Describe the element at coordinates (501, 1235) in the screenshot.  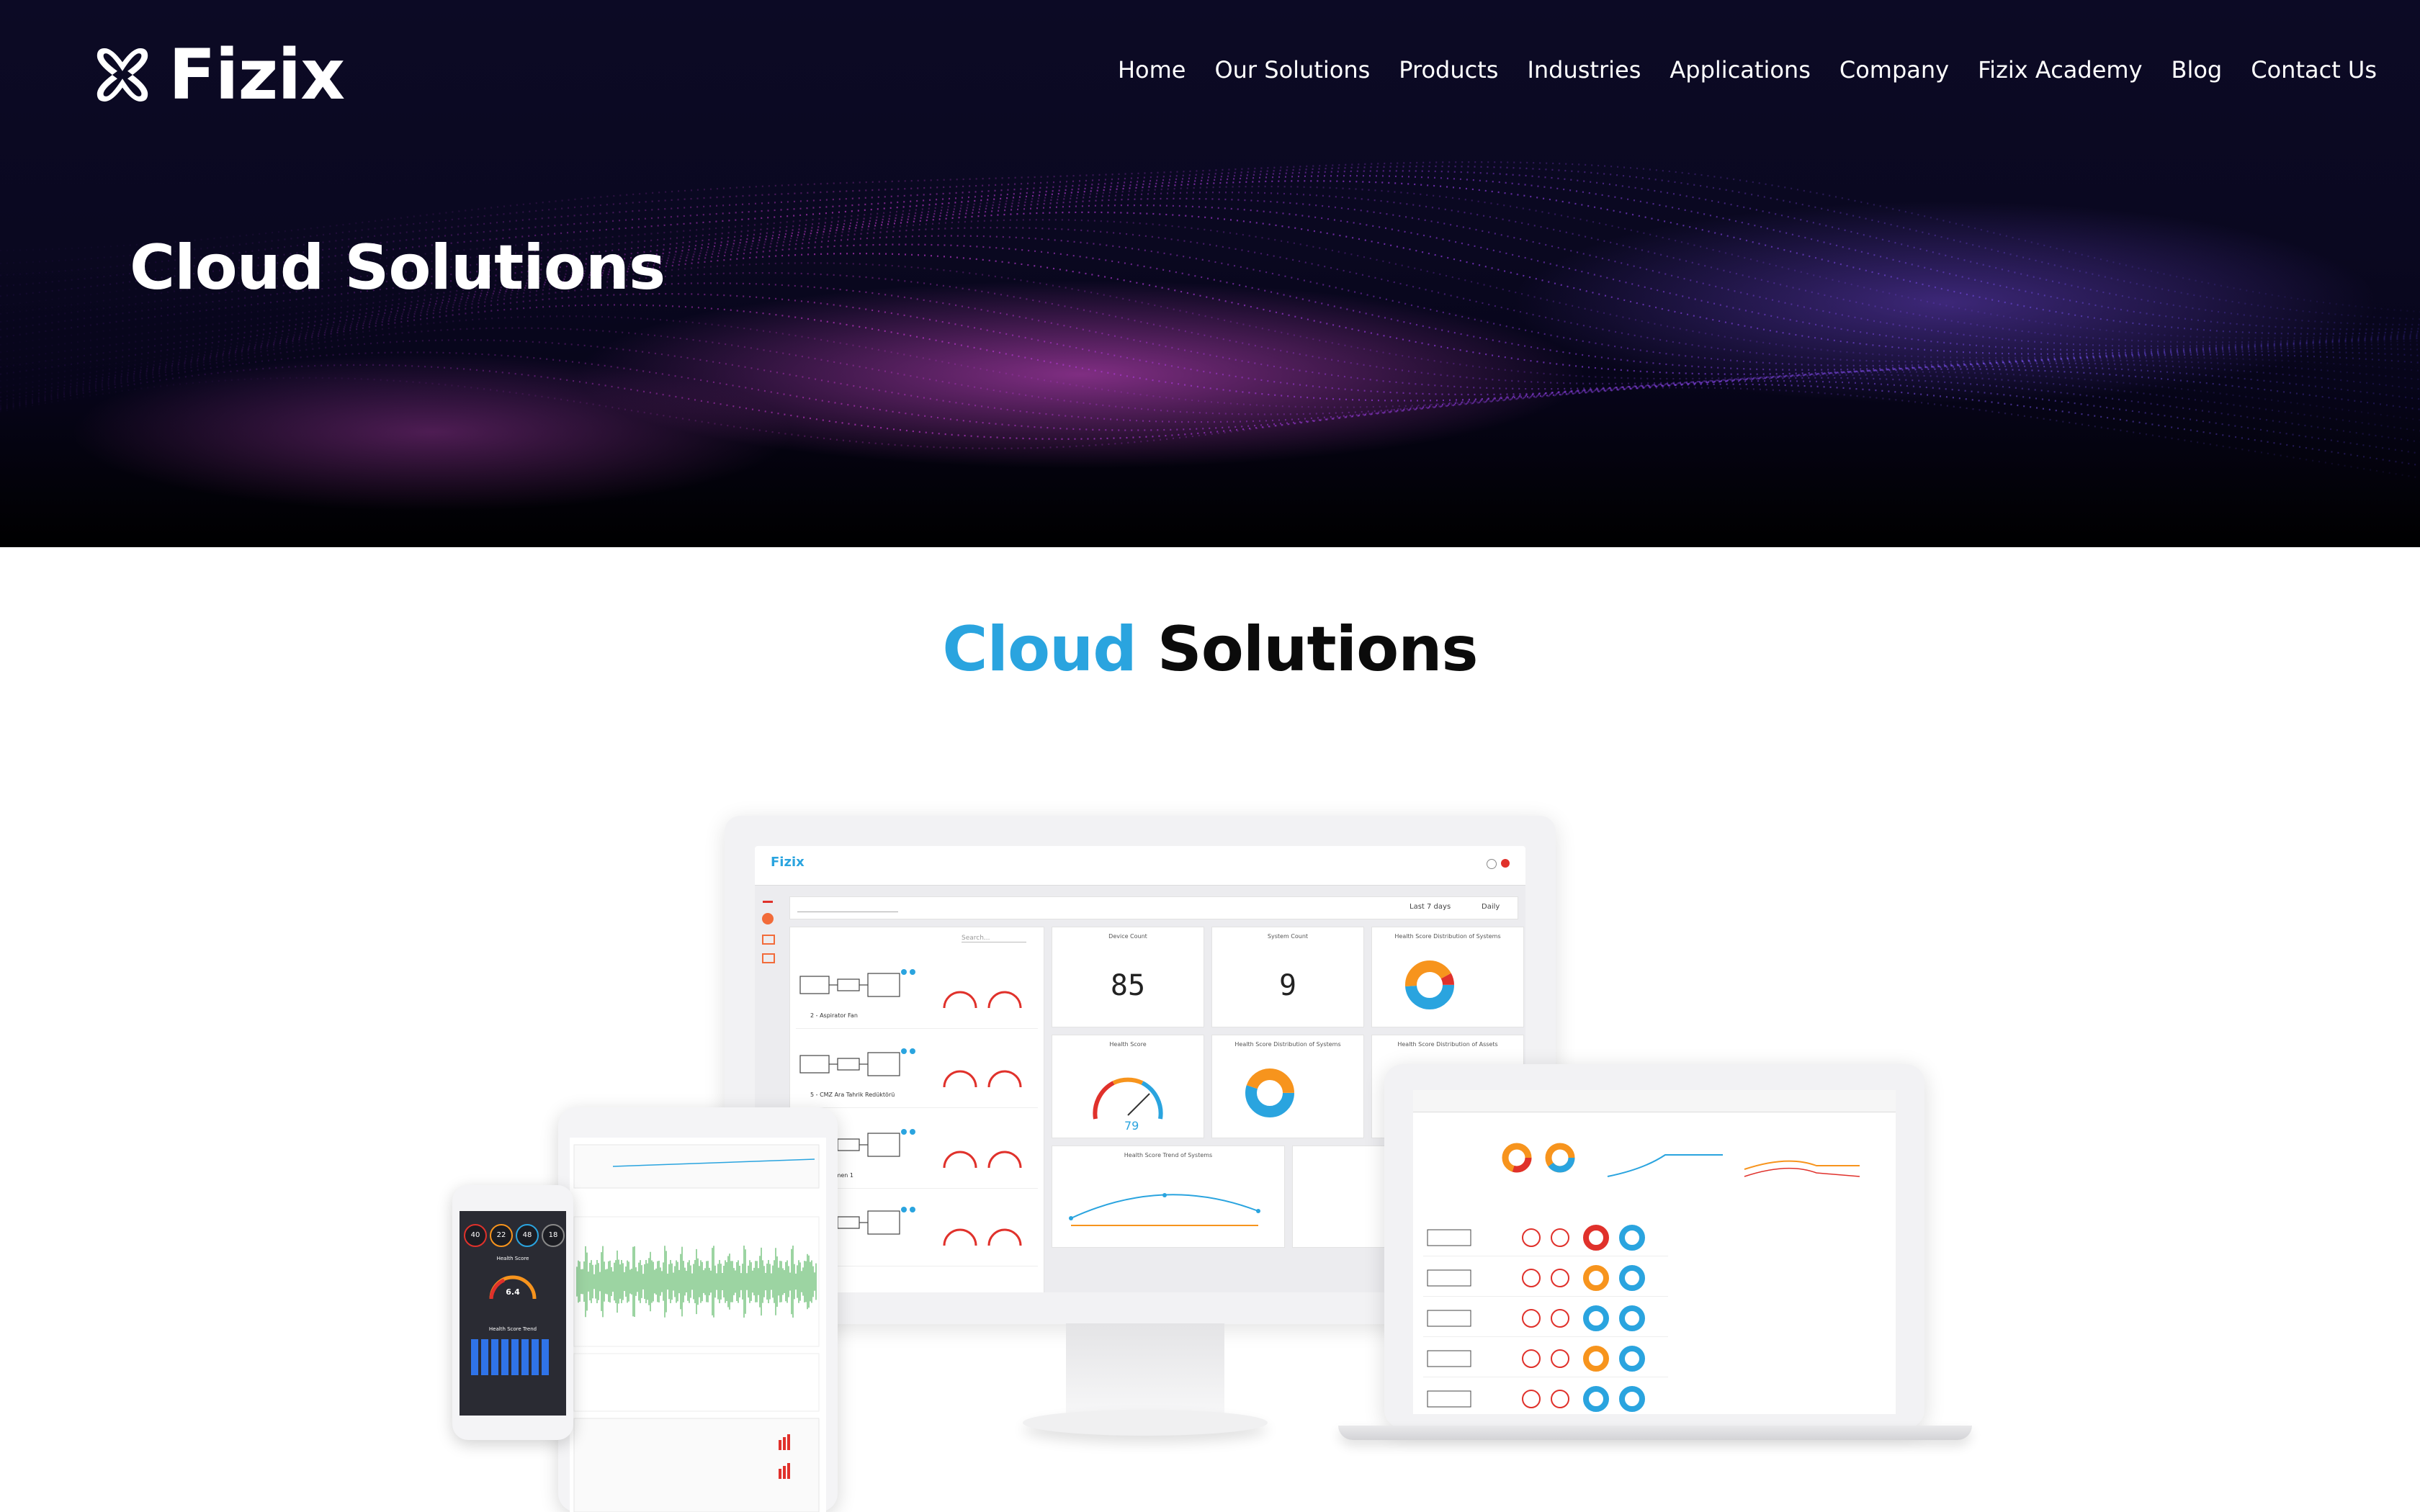
I see `phone-stat-2: 22` at that location.